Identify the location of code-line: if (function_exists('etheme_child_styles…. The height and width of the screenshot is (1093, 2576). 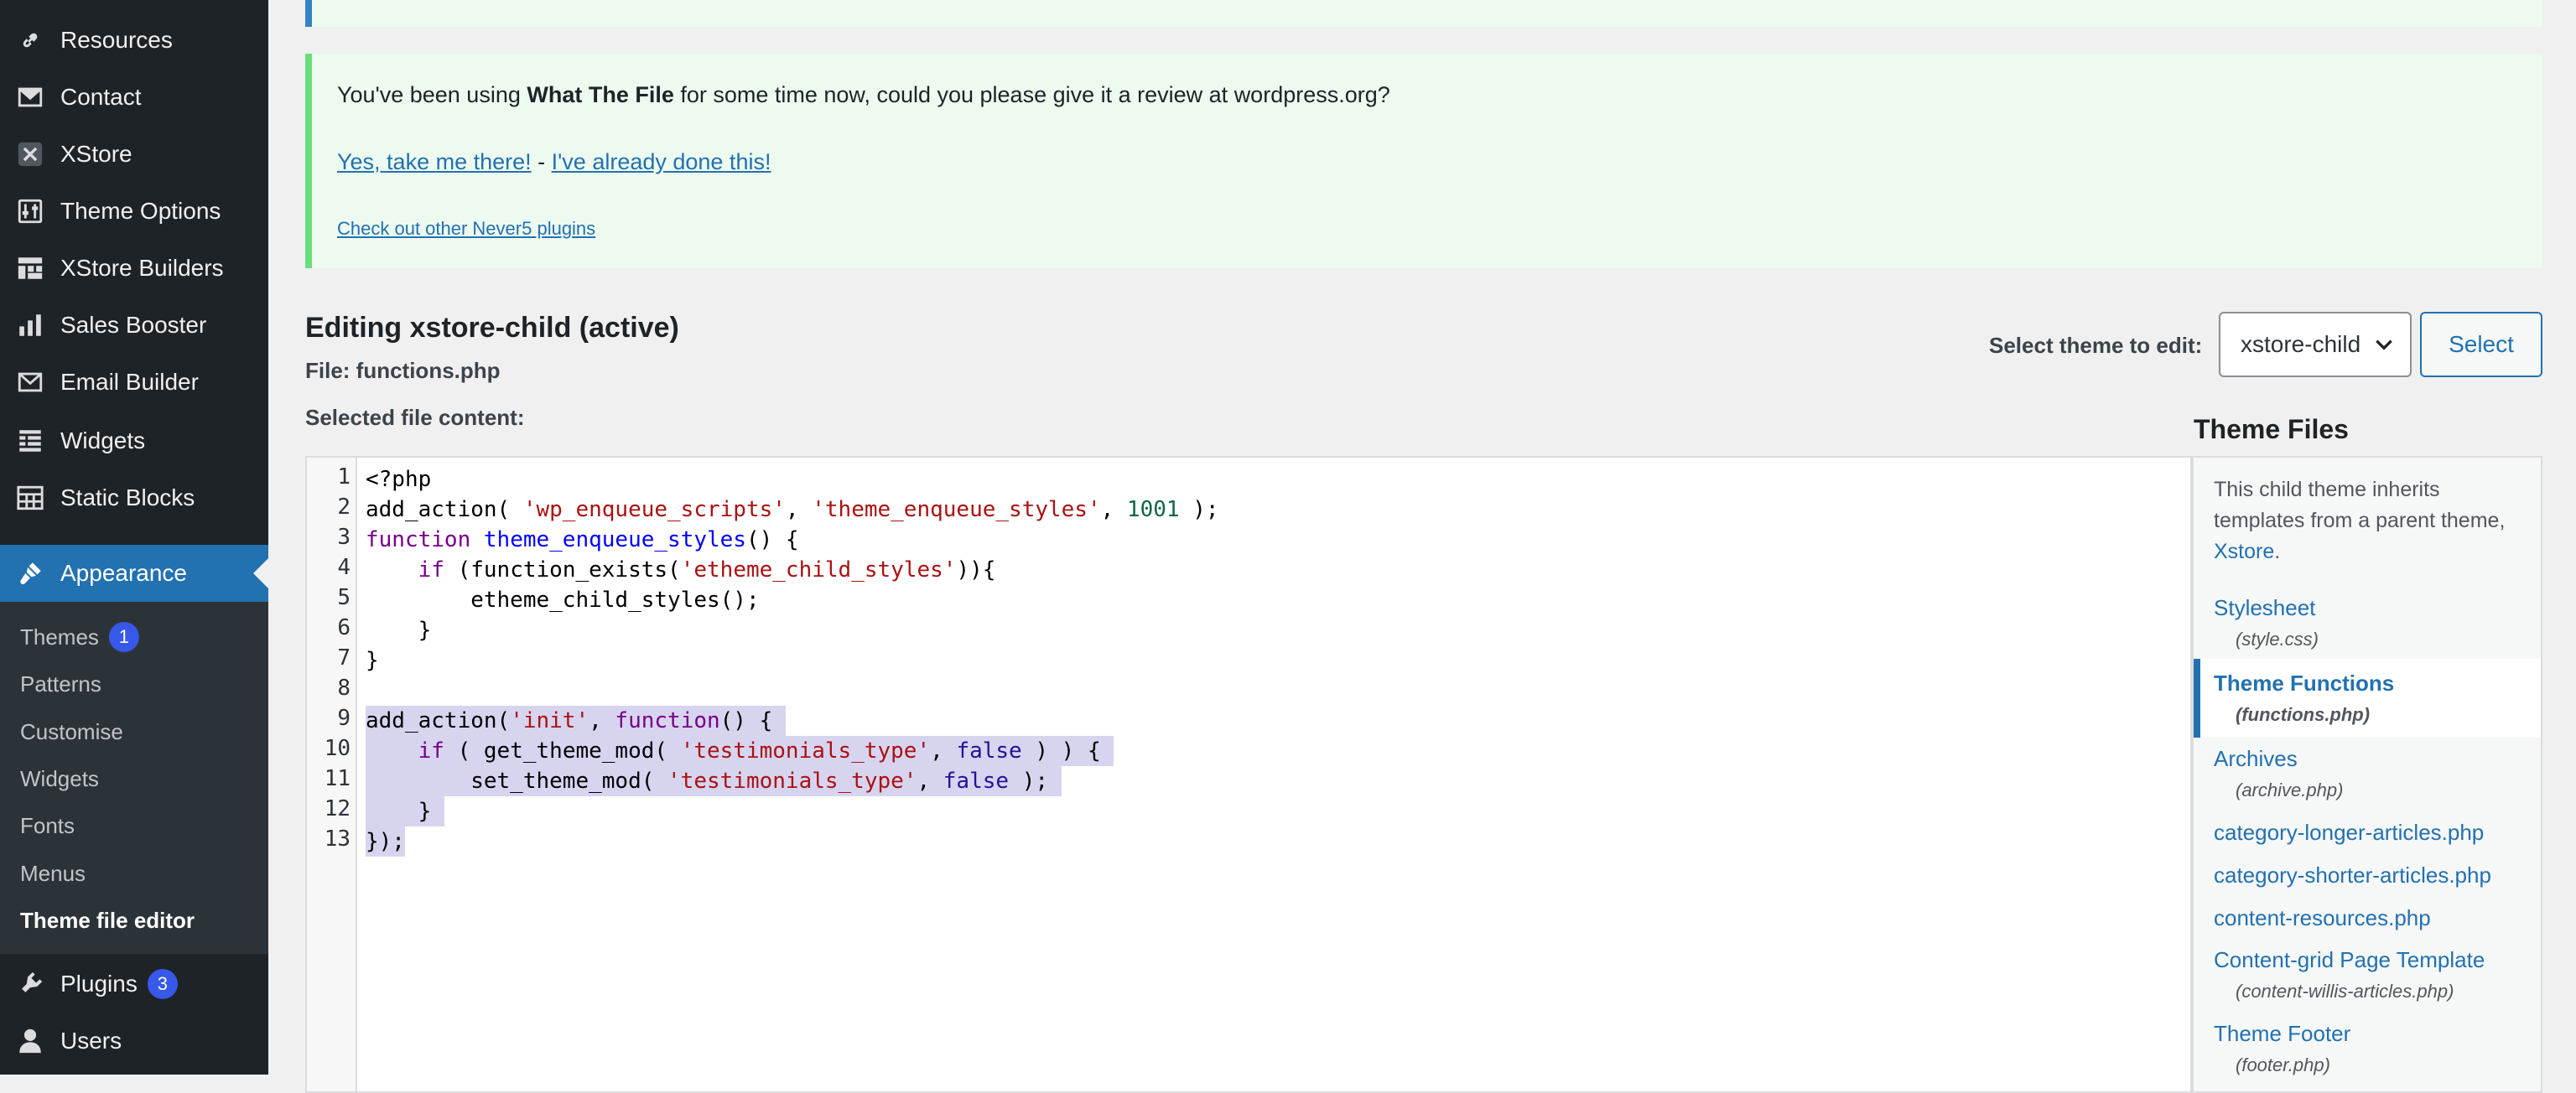
(707, 570).